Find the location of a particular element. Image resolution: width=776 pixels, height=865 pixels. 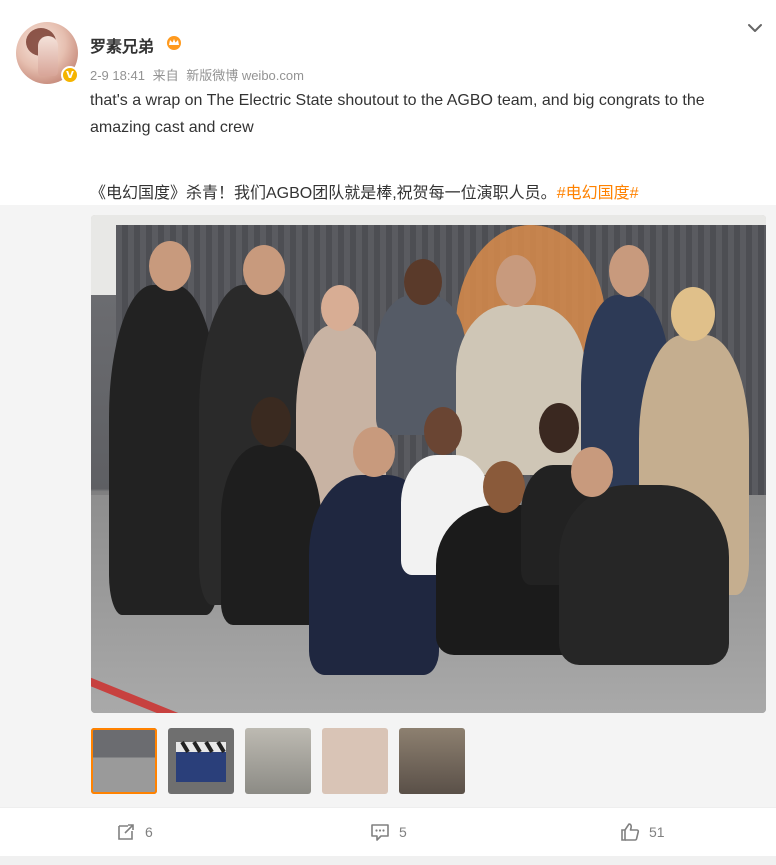

action-bar: 6 5 51 is located at coordinates (388, 832).